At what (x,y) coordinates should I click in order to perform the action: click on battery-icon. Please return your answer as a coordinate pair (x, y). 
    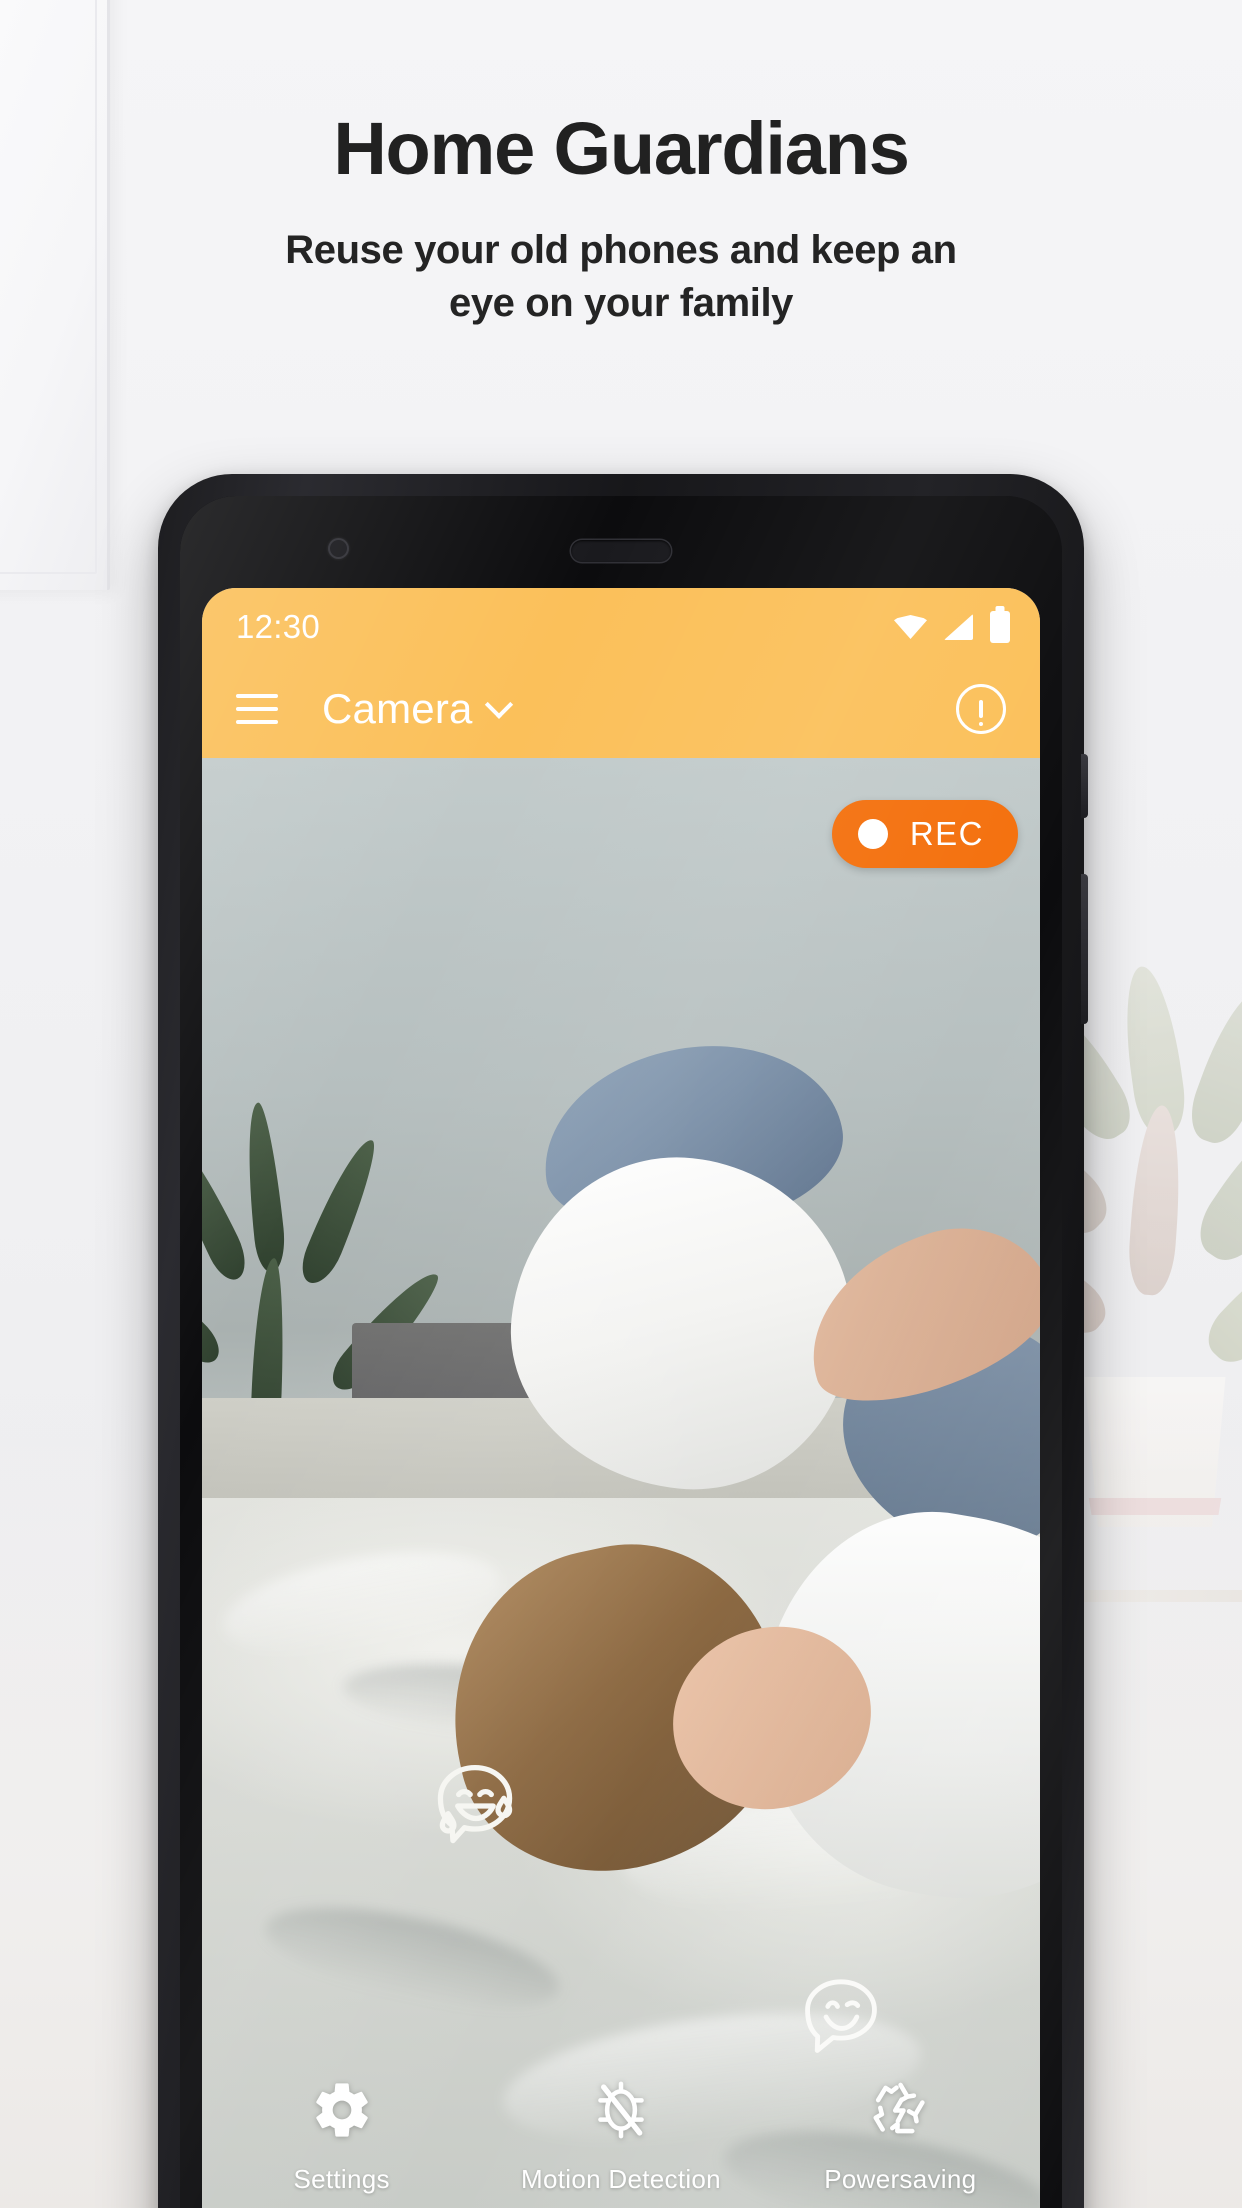
    Looking at the image, I should click on (1000, 627).